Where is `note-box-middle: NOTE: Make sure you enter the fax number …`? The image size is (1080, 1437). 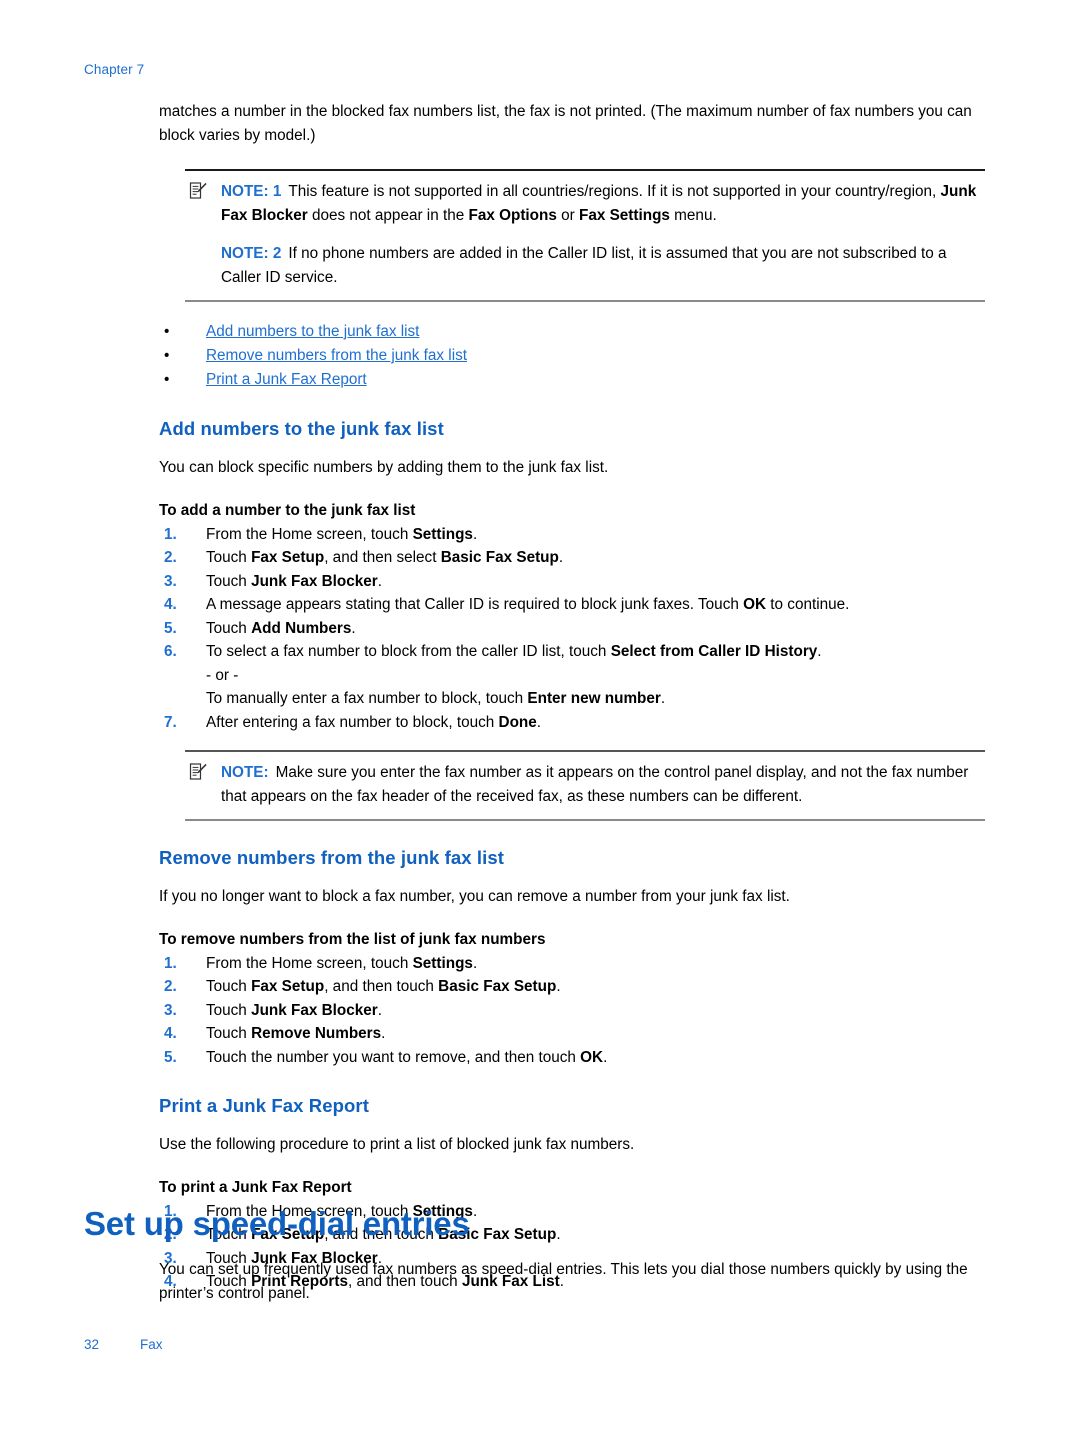
note-box-middle: NOTE: Make sure you enter the fax number … is located at coordinates (585, 785).